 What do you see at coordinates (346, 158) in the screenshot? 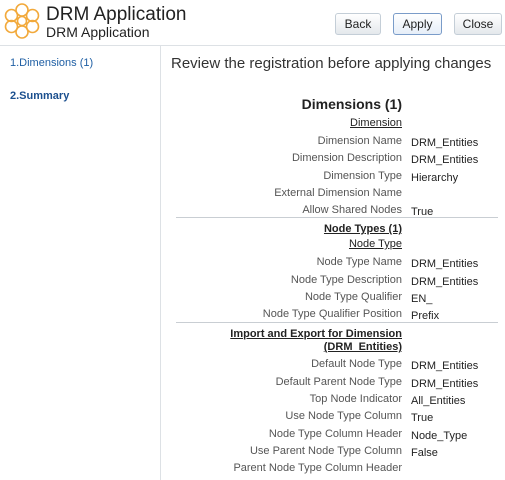
I see `field-label: Dimension Description` at bounding box center [346, 158].